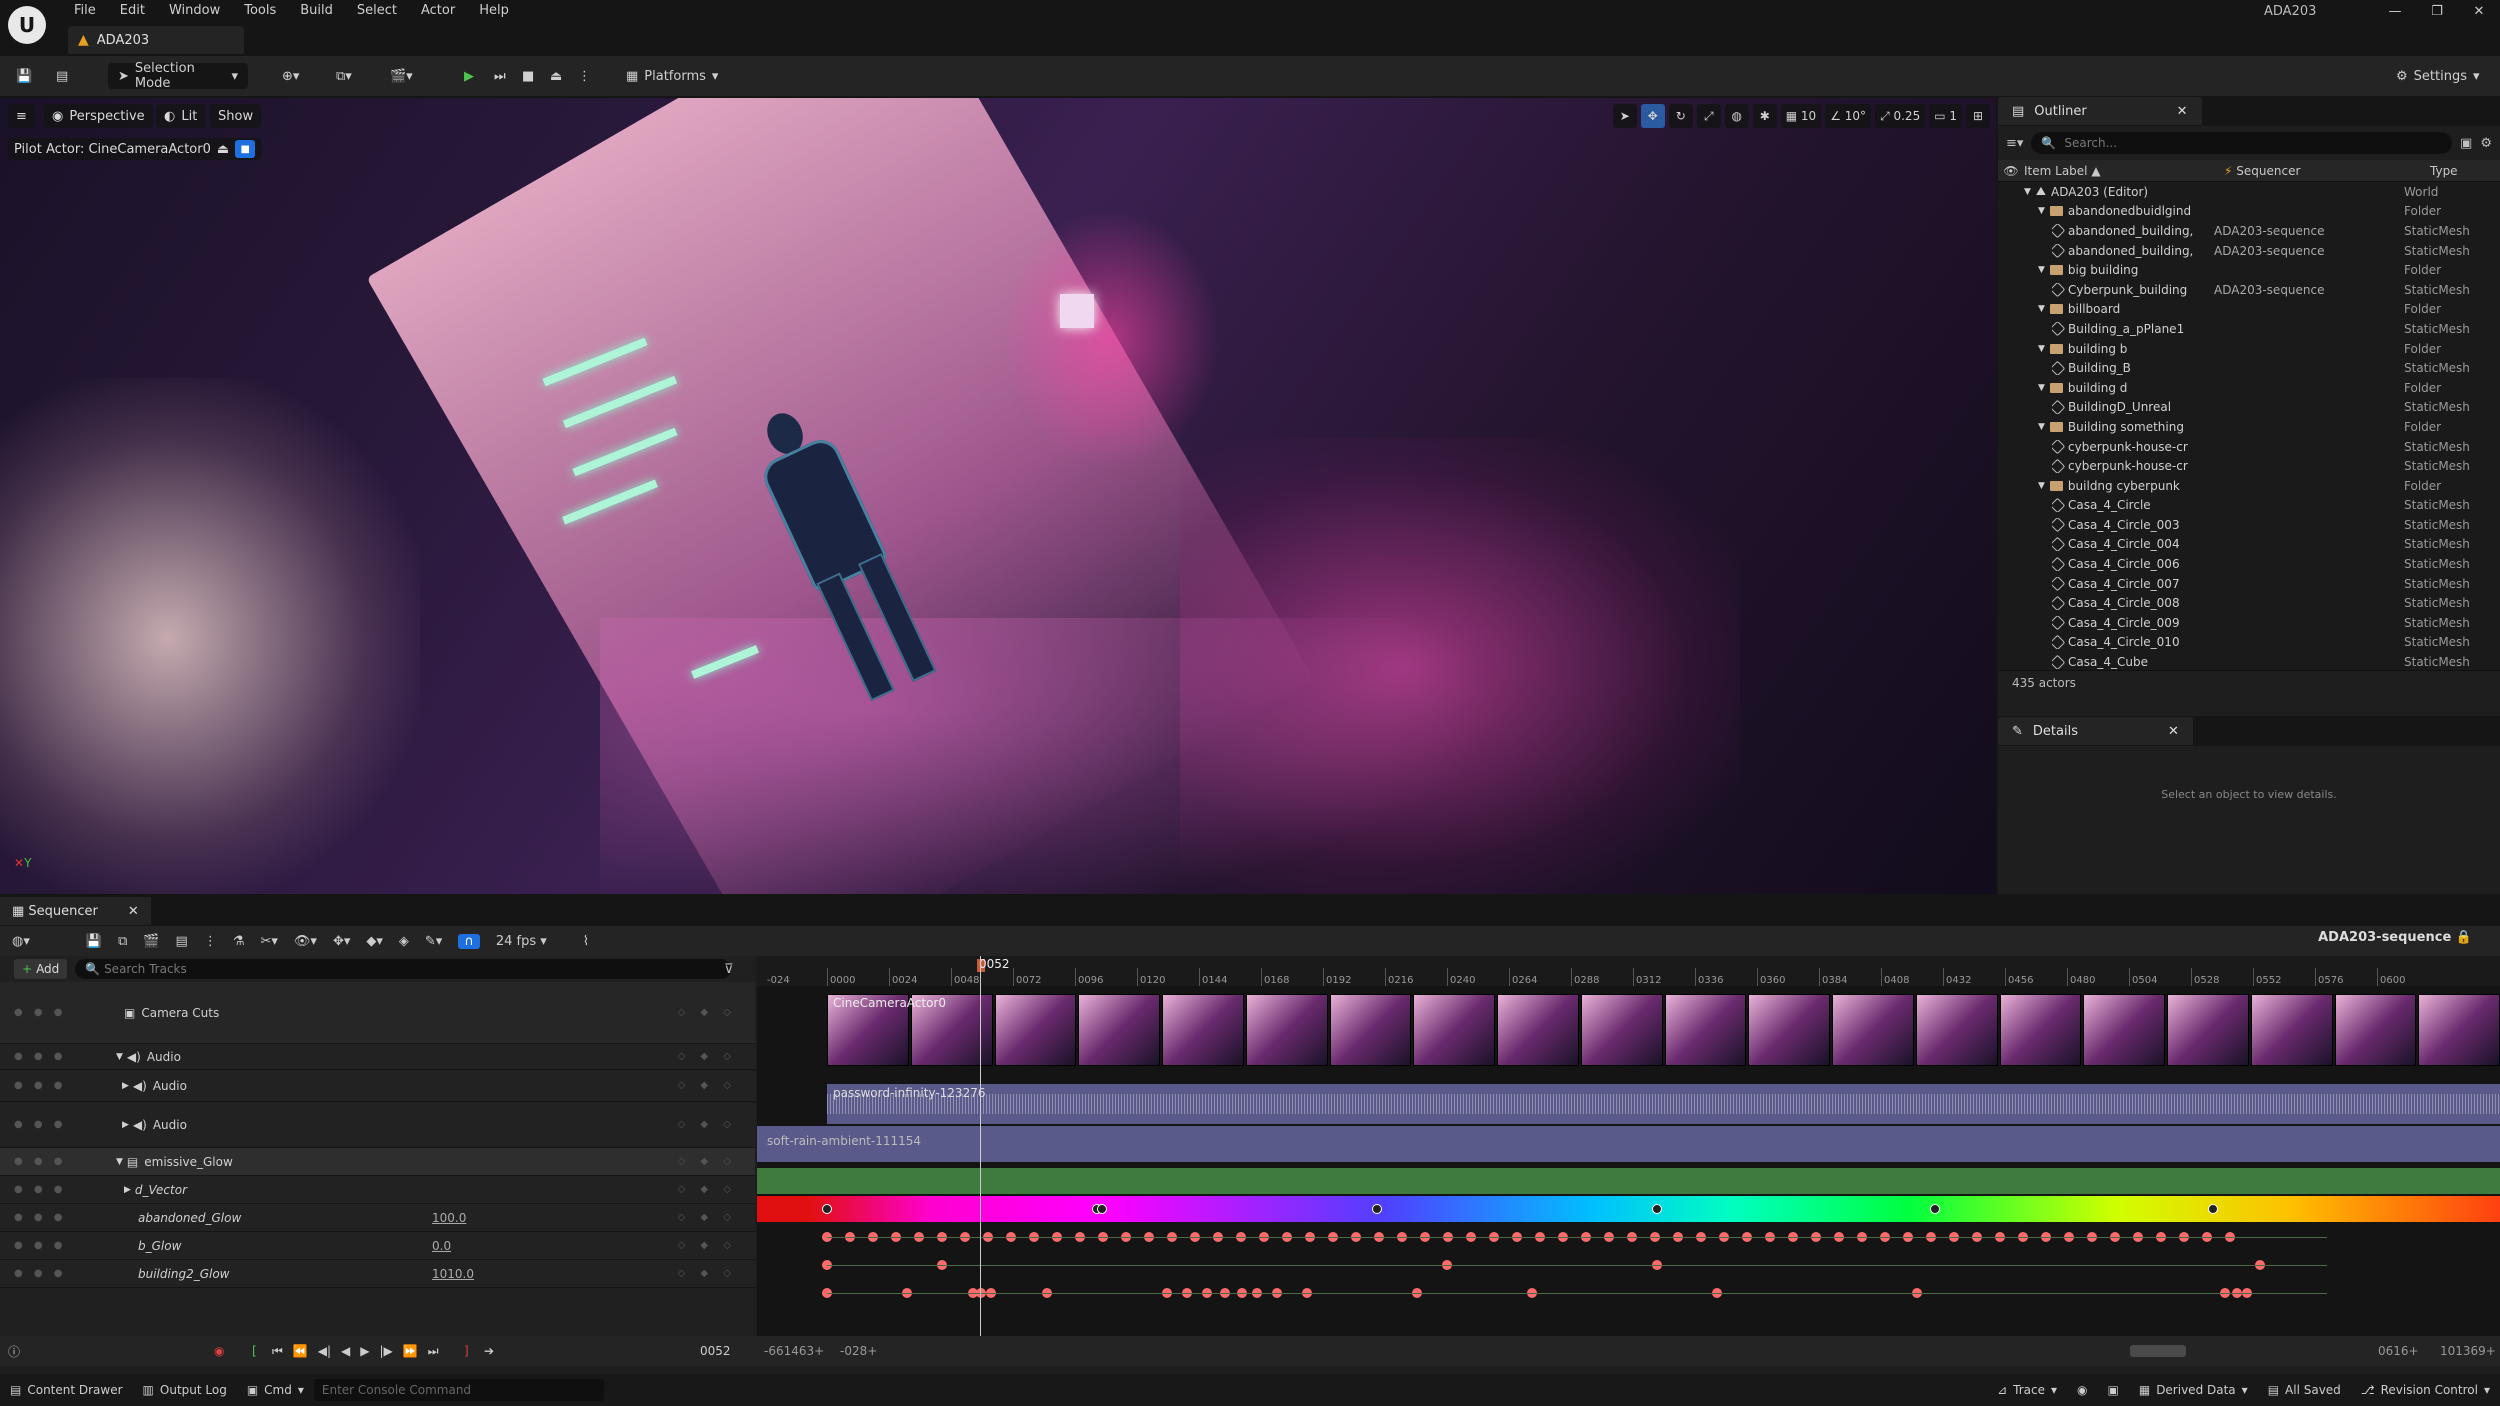 This screenshot has height=1406, width=2500. I want to click on save-icon: 💾, so click(94, 941).